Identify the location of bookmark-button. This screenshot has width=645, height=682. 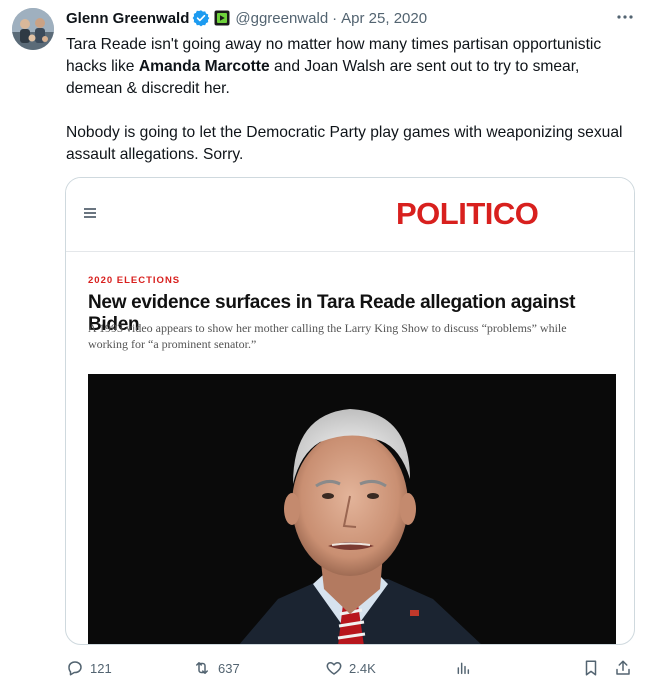
(591, 668).